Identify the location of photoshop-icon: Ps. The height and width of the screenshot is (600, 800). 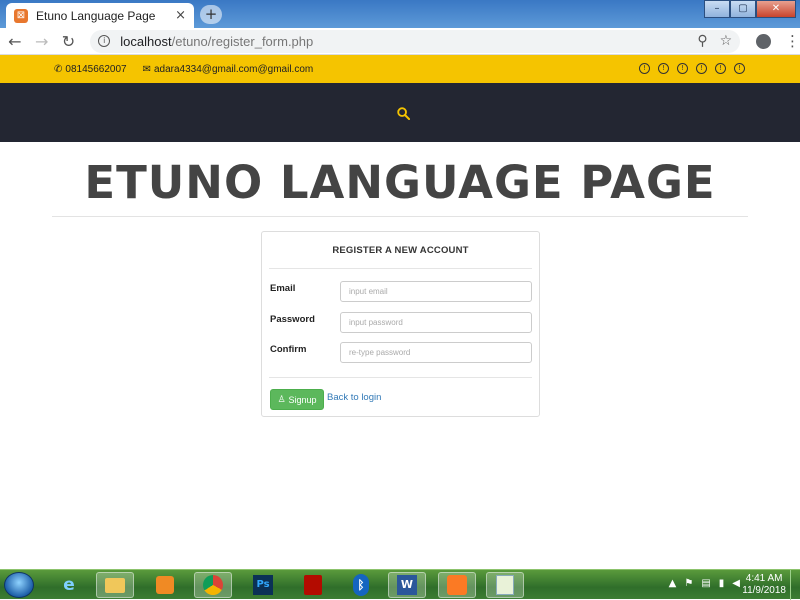
(263, 585).